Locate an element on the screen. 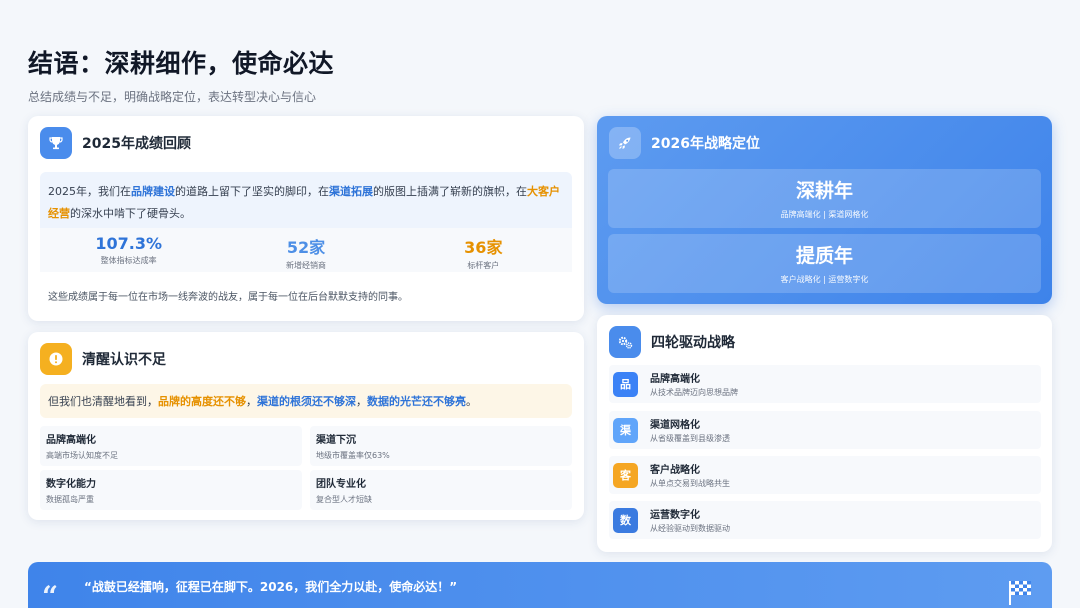 This screenshot has height=608, width=1080. quote-mark-icon: “ is located at coordinates (50, 594).